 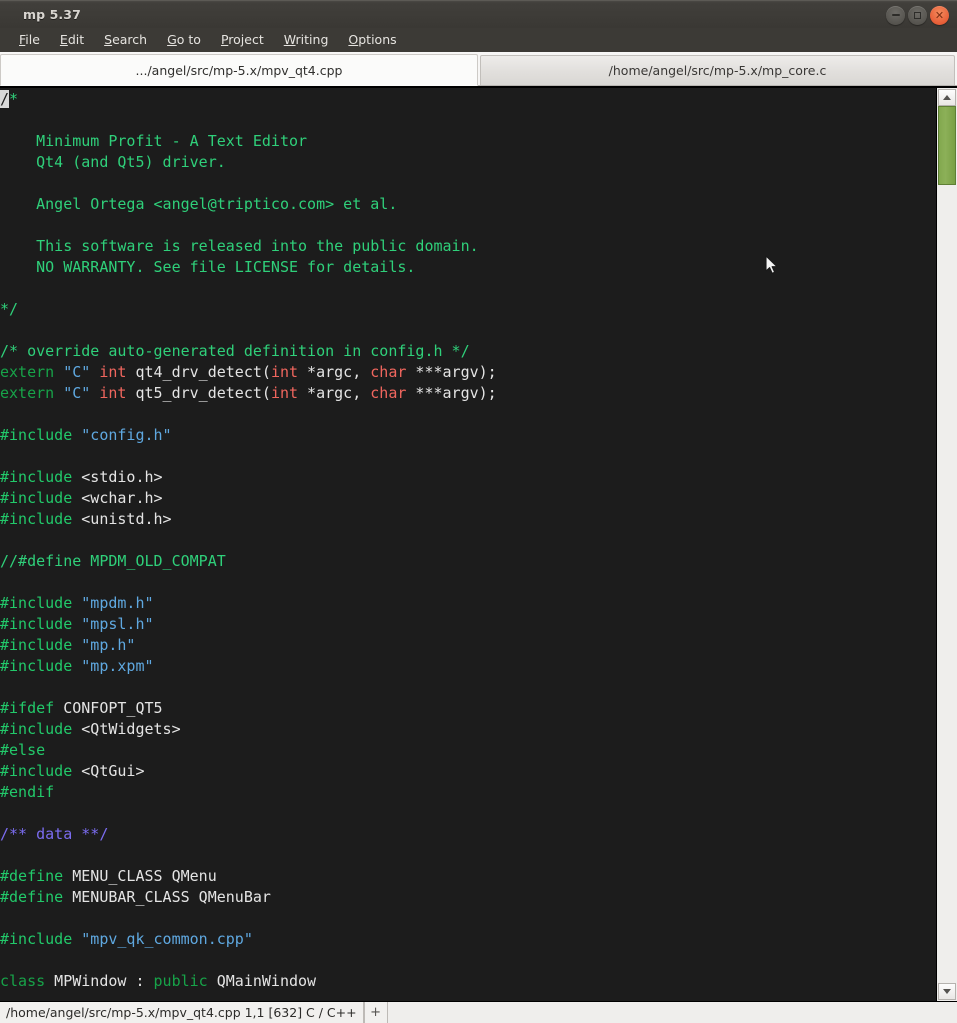 What do you see at coordinates (184, 40) in the screenshot?
I see `menu-item-go-to: Go to` at bounding box center [184, 40].